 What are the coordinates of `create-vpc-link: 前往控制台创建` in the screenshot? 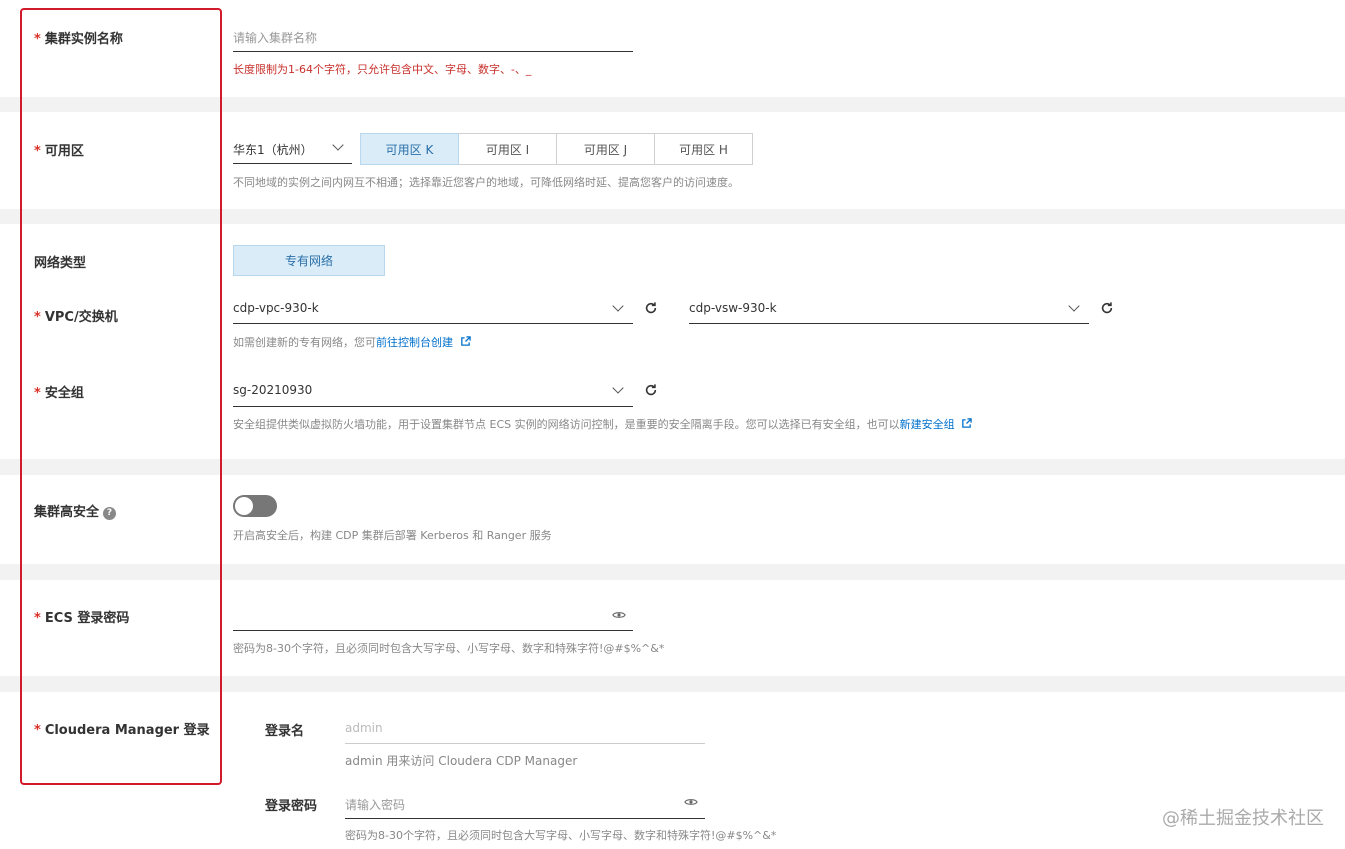 It's located at (414, 342).